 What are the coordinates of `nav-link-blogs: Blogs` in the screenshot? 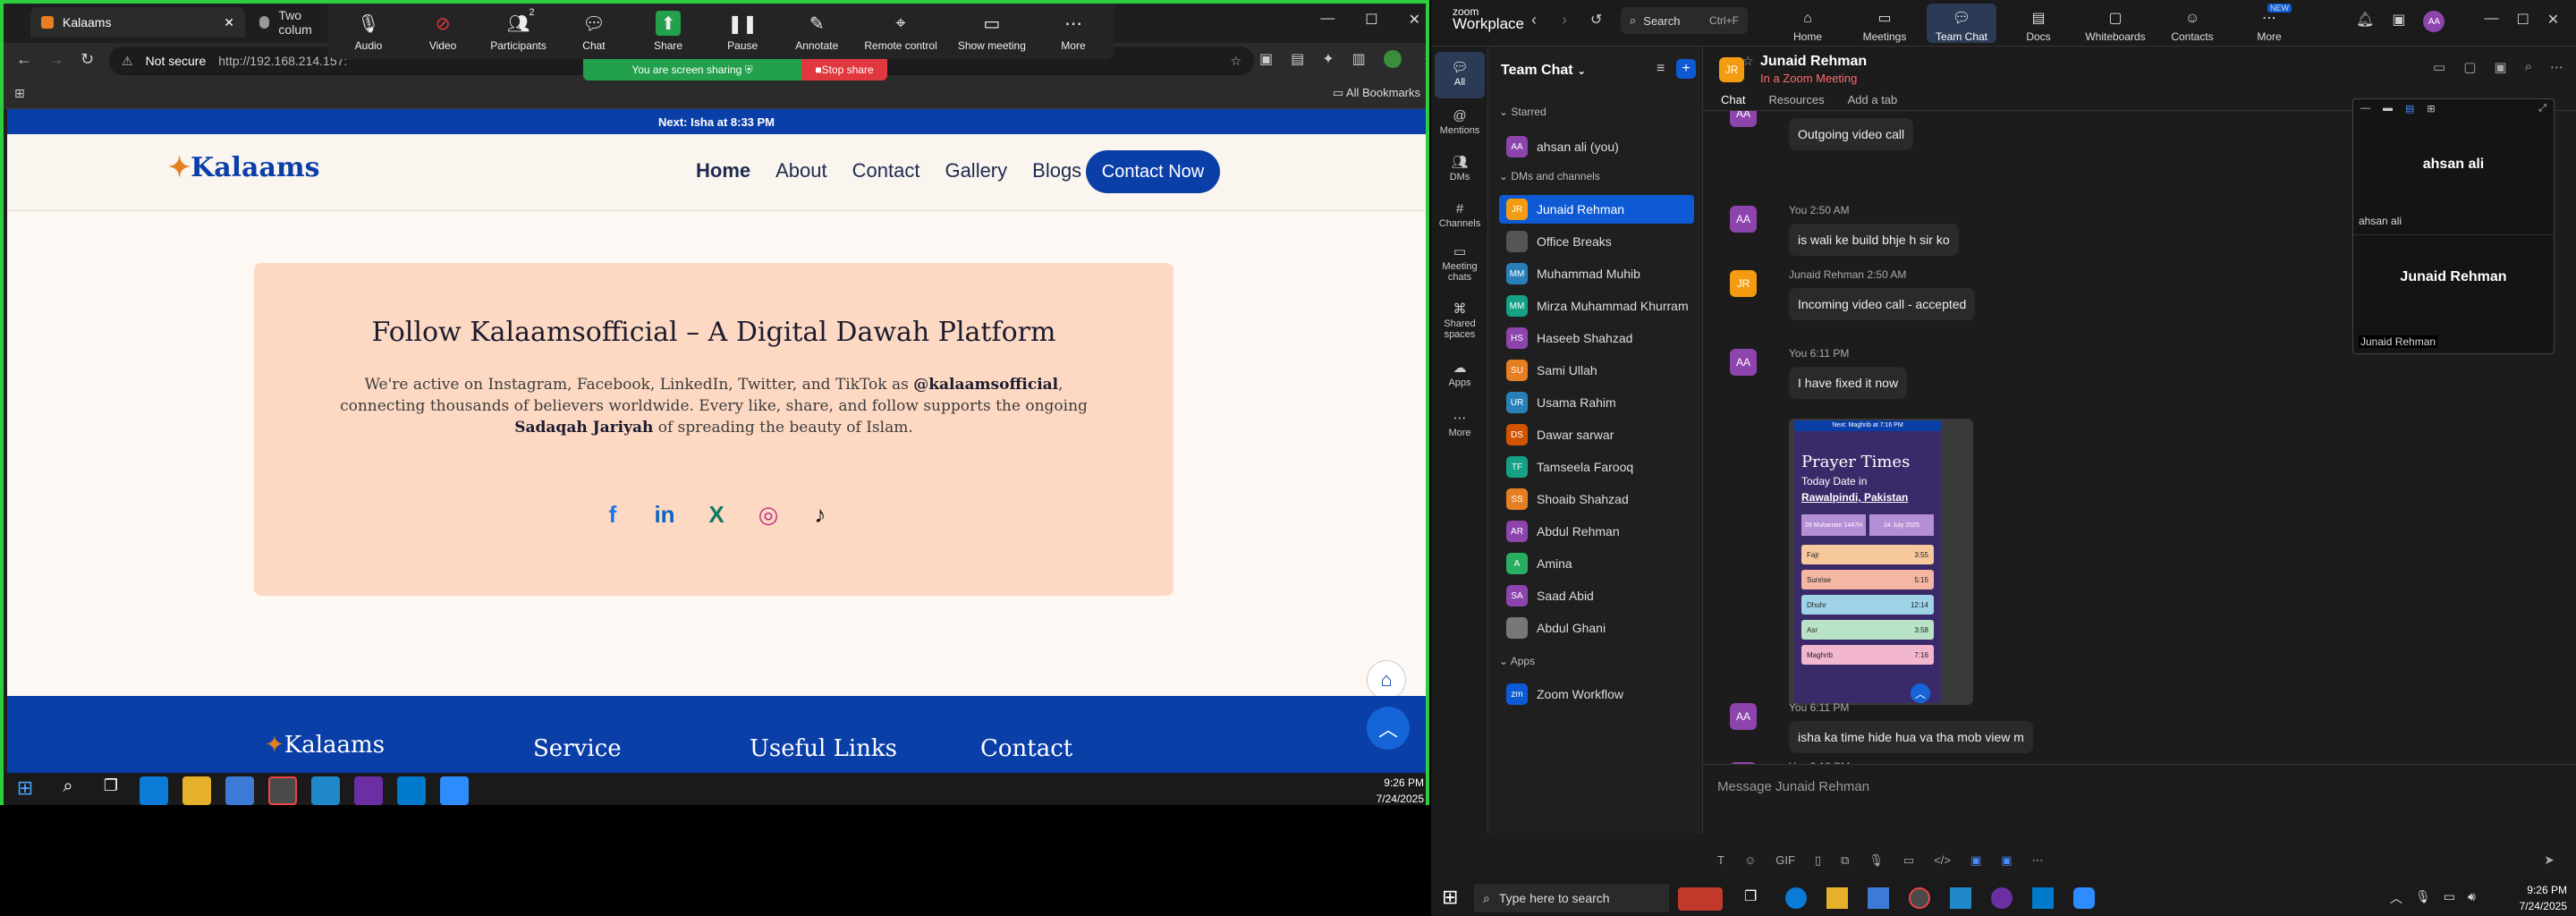 It's located at (1056, 170).